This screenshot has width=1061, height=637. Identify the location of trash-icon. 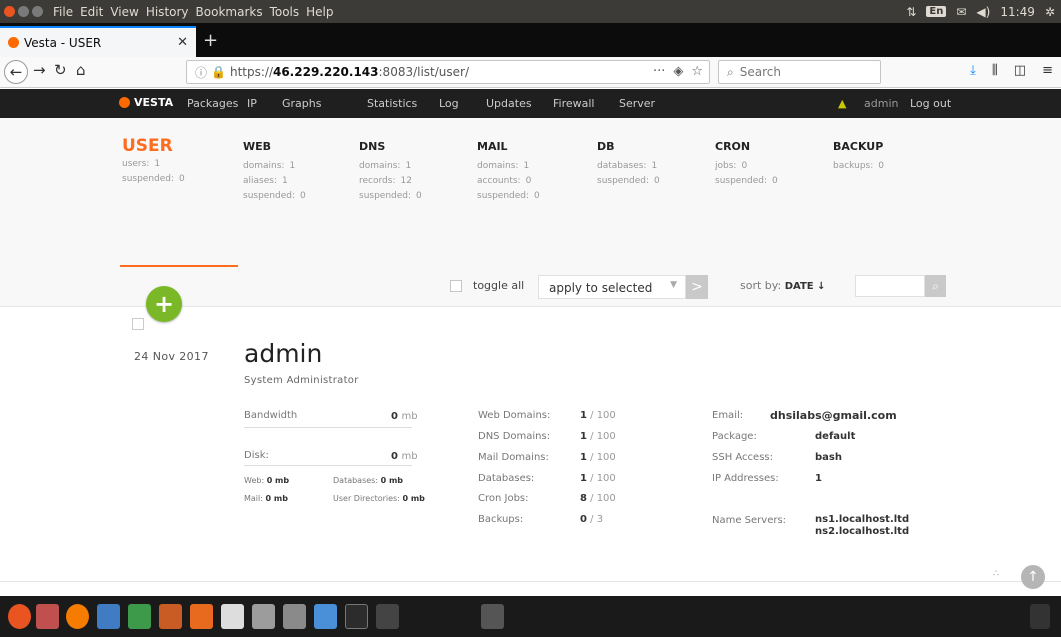
(1040, 616).